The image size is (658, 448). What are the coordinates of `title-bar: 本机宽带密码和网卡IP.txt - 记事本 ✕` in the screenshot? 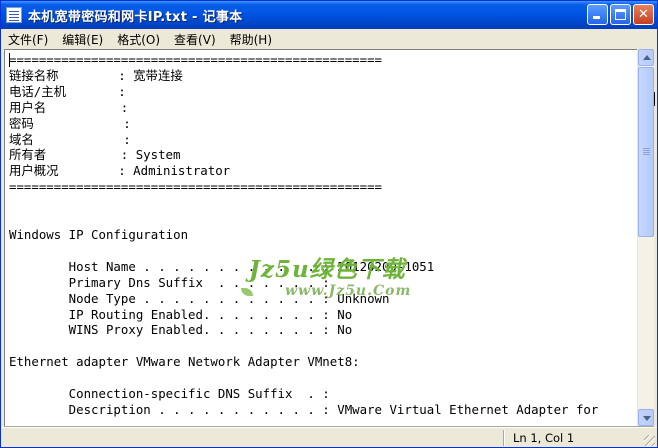 It's located at (329, 15).